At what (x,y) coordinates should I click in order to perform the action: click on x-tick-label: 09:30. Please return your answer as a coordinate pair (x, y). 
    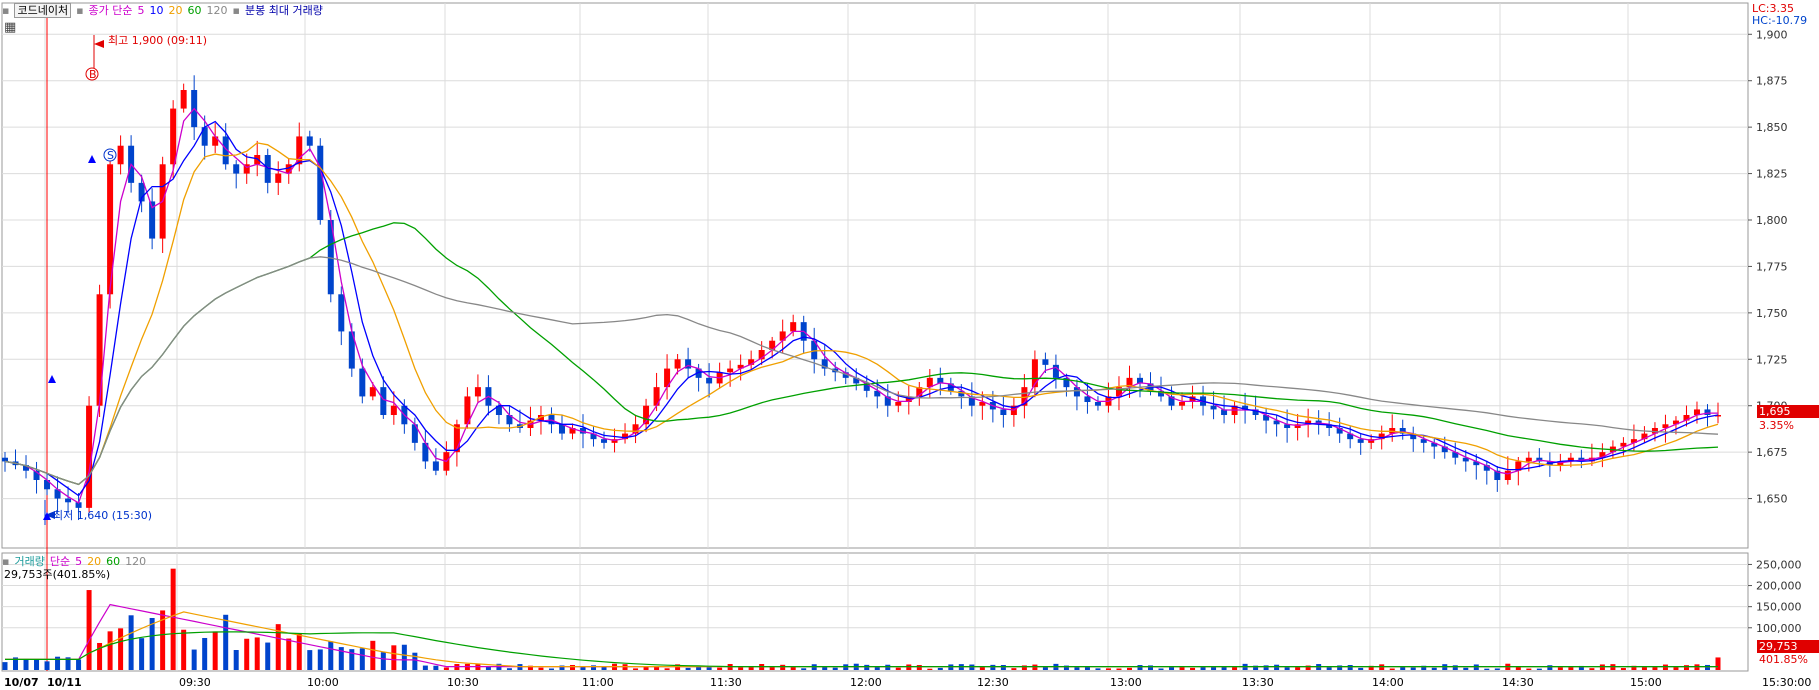
    Looking at the image, I should click on (195, 682).